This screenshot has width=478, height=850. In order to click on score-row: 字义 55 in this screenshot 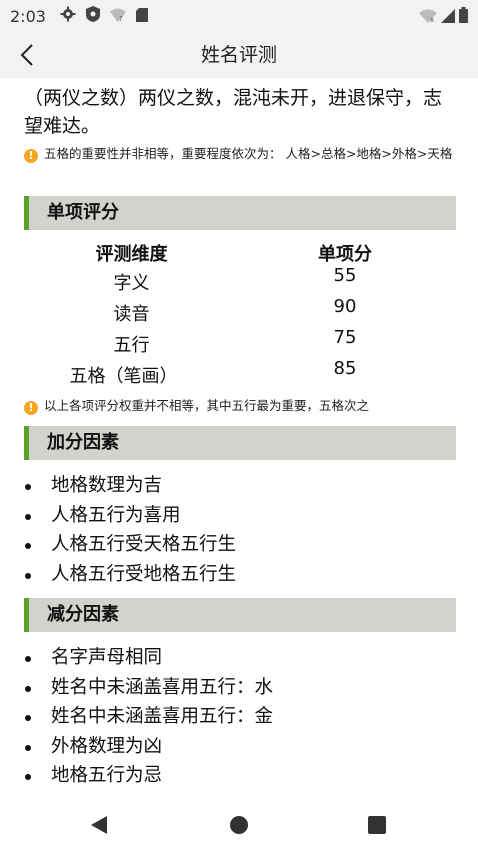, I will do `click(239, 282)`.